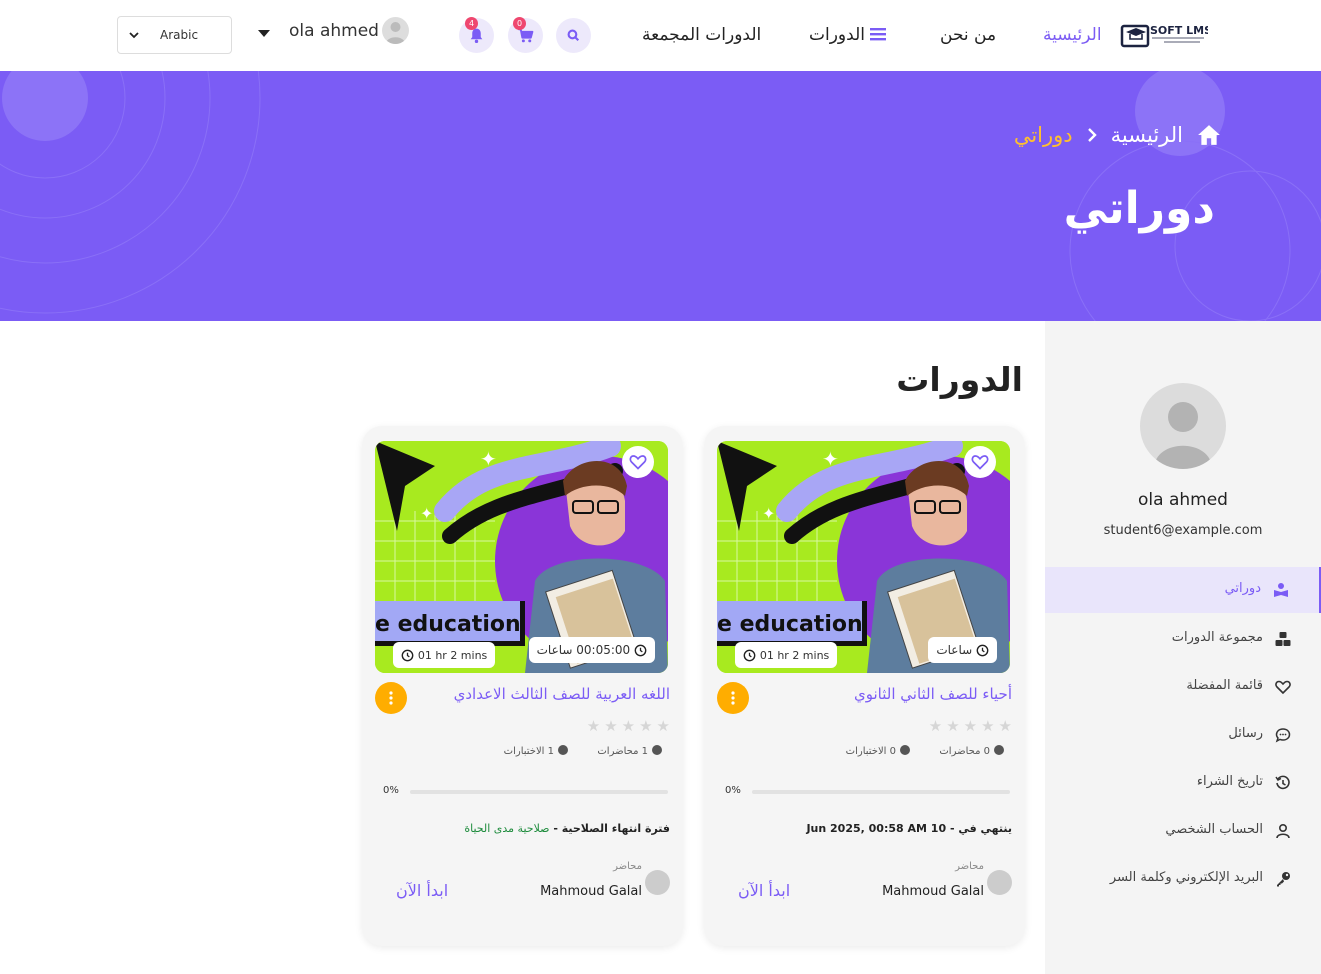  I want to click on profile-avatar, so click(1183, 426).